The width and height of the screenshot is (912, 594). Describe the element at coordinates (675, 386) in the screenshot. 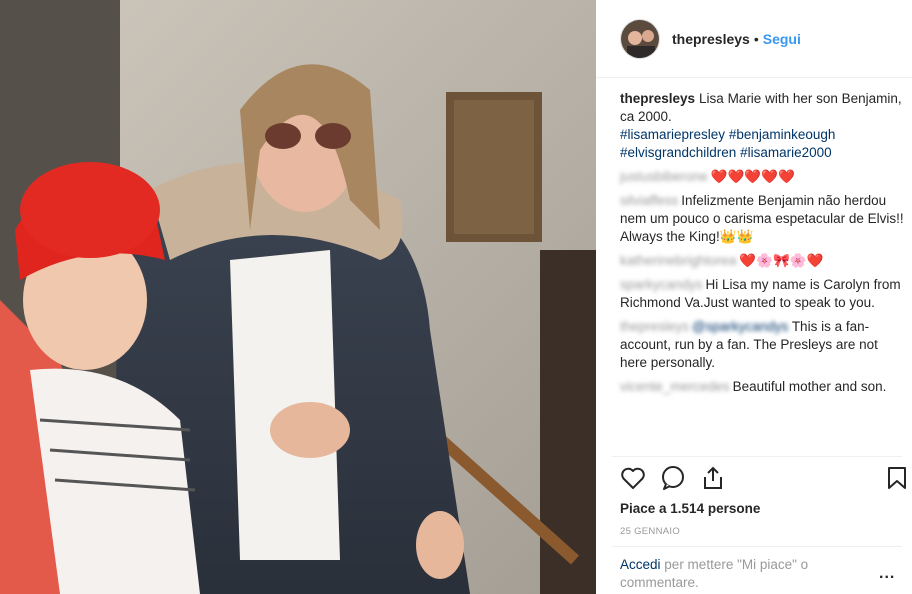

I see `comment-username-blurred: vicente_mercedes` at that location.